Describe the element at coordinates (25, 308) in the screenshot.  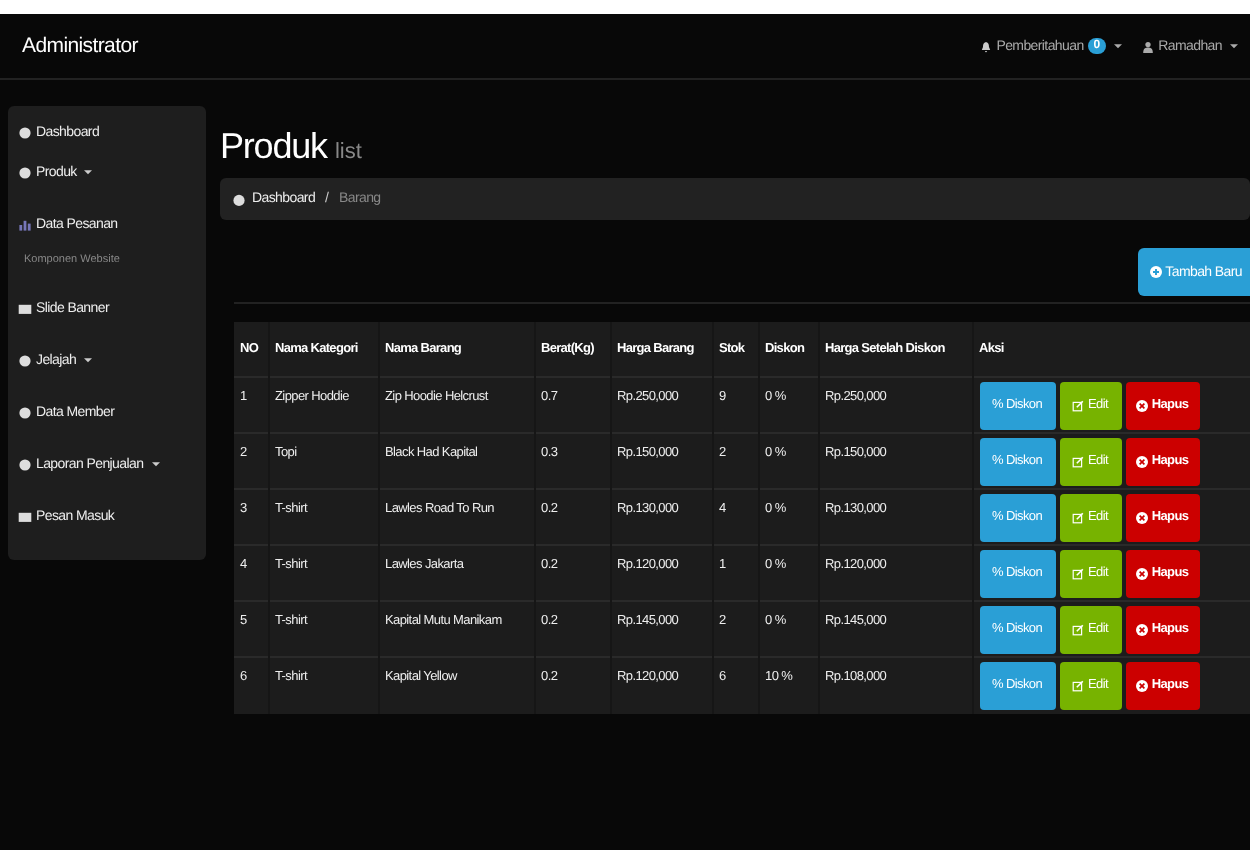
I see `image-icon` at that location.